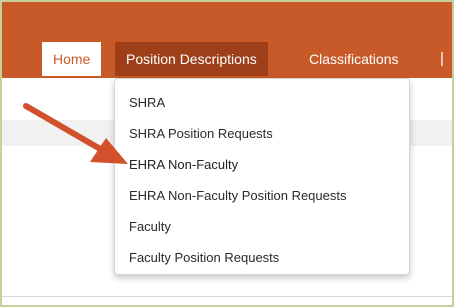  Describe the element at coordinates (72, 59) in the screenshot. I see `tab-home: Home` at that location.